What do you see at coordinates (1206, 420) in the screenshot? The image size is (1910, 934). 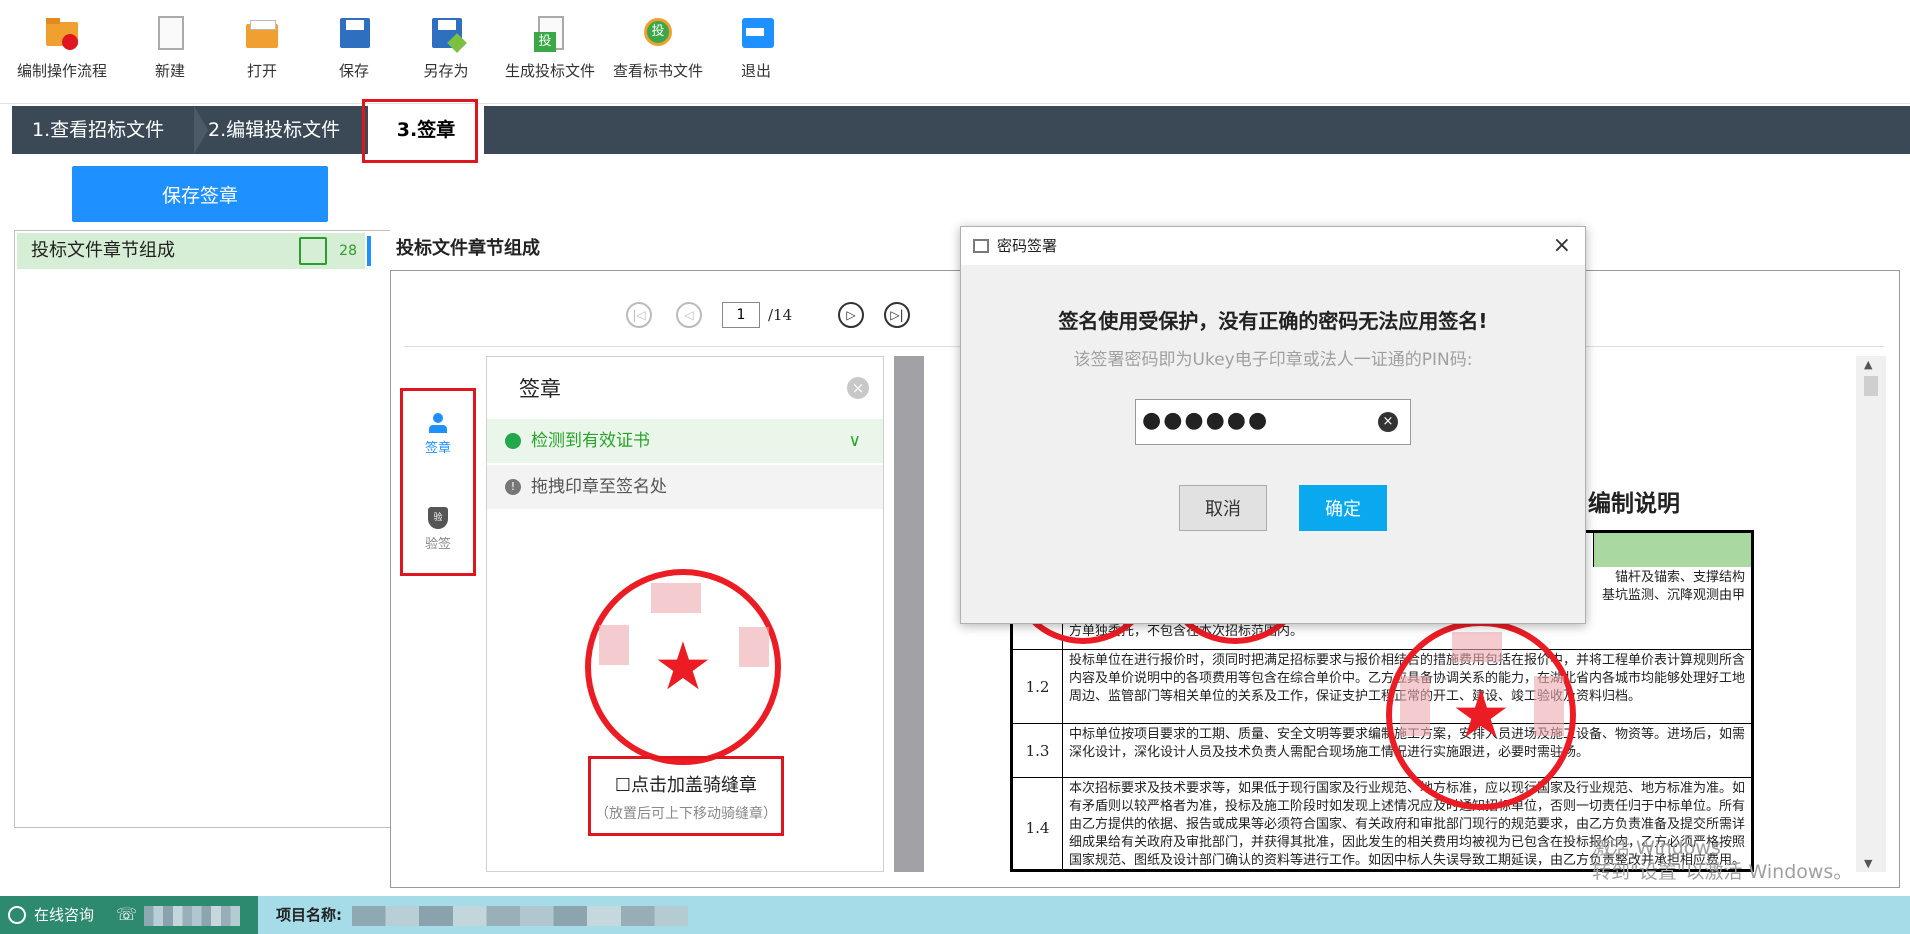 I see `password-value: ●●●●●●` at bounding box center [1206, 420].